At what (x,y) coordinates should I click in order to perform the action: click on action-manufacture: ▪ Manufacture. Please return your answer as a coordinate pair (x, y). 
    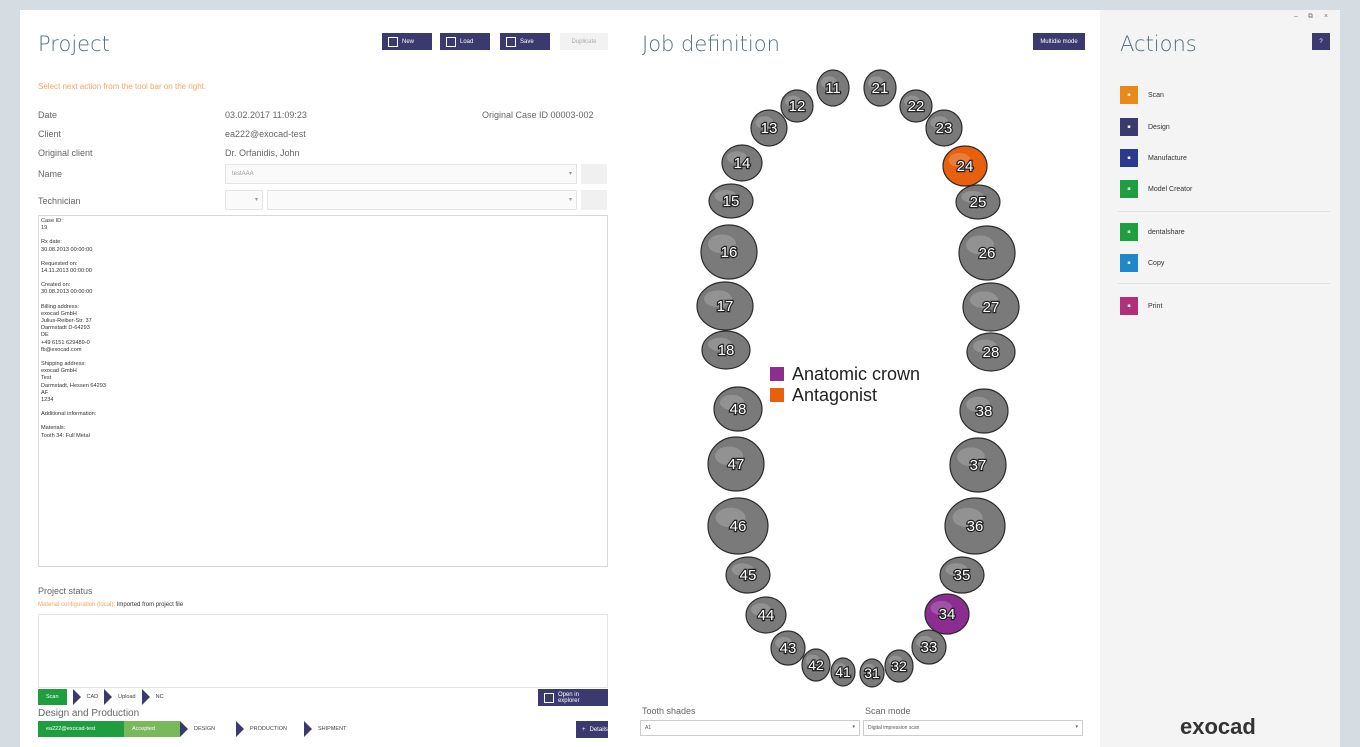
    Looking at the image, I should click on (1153, 158).